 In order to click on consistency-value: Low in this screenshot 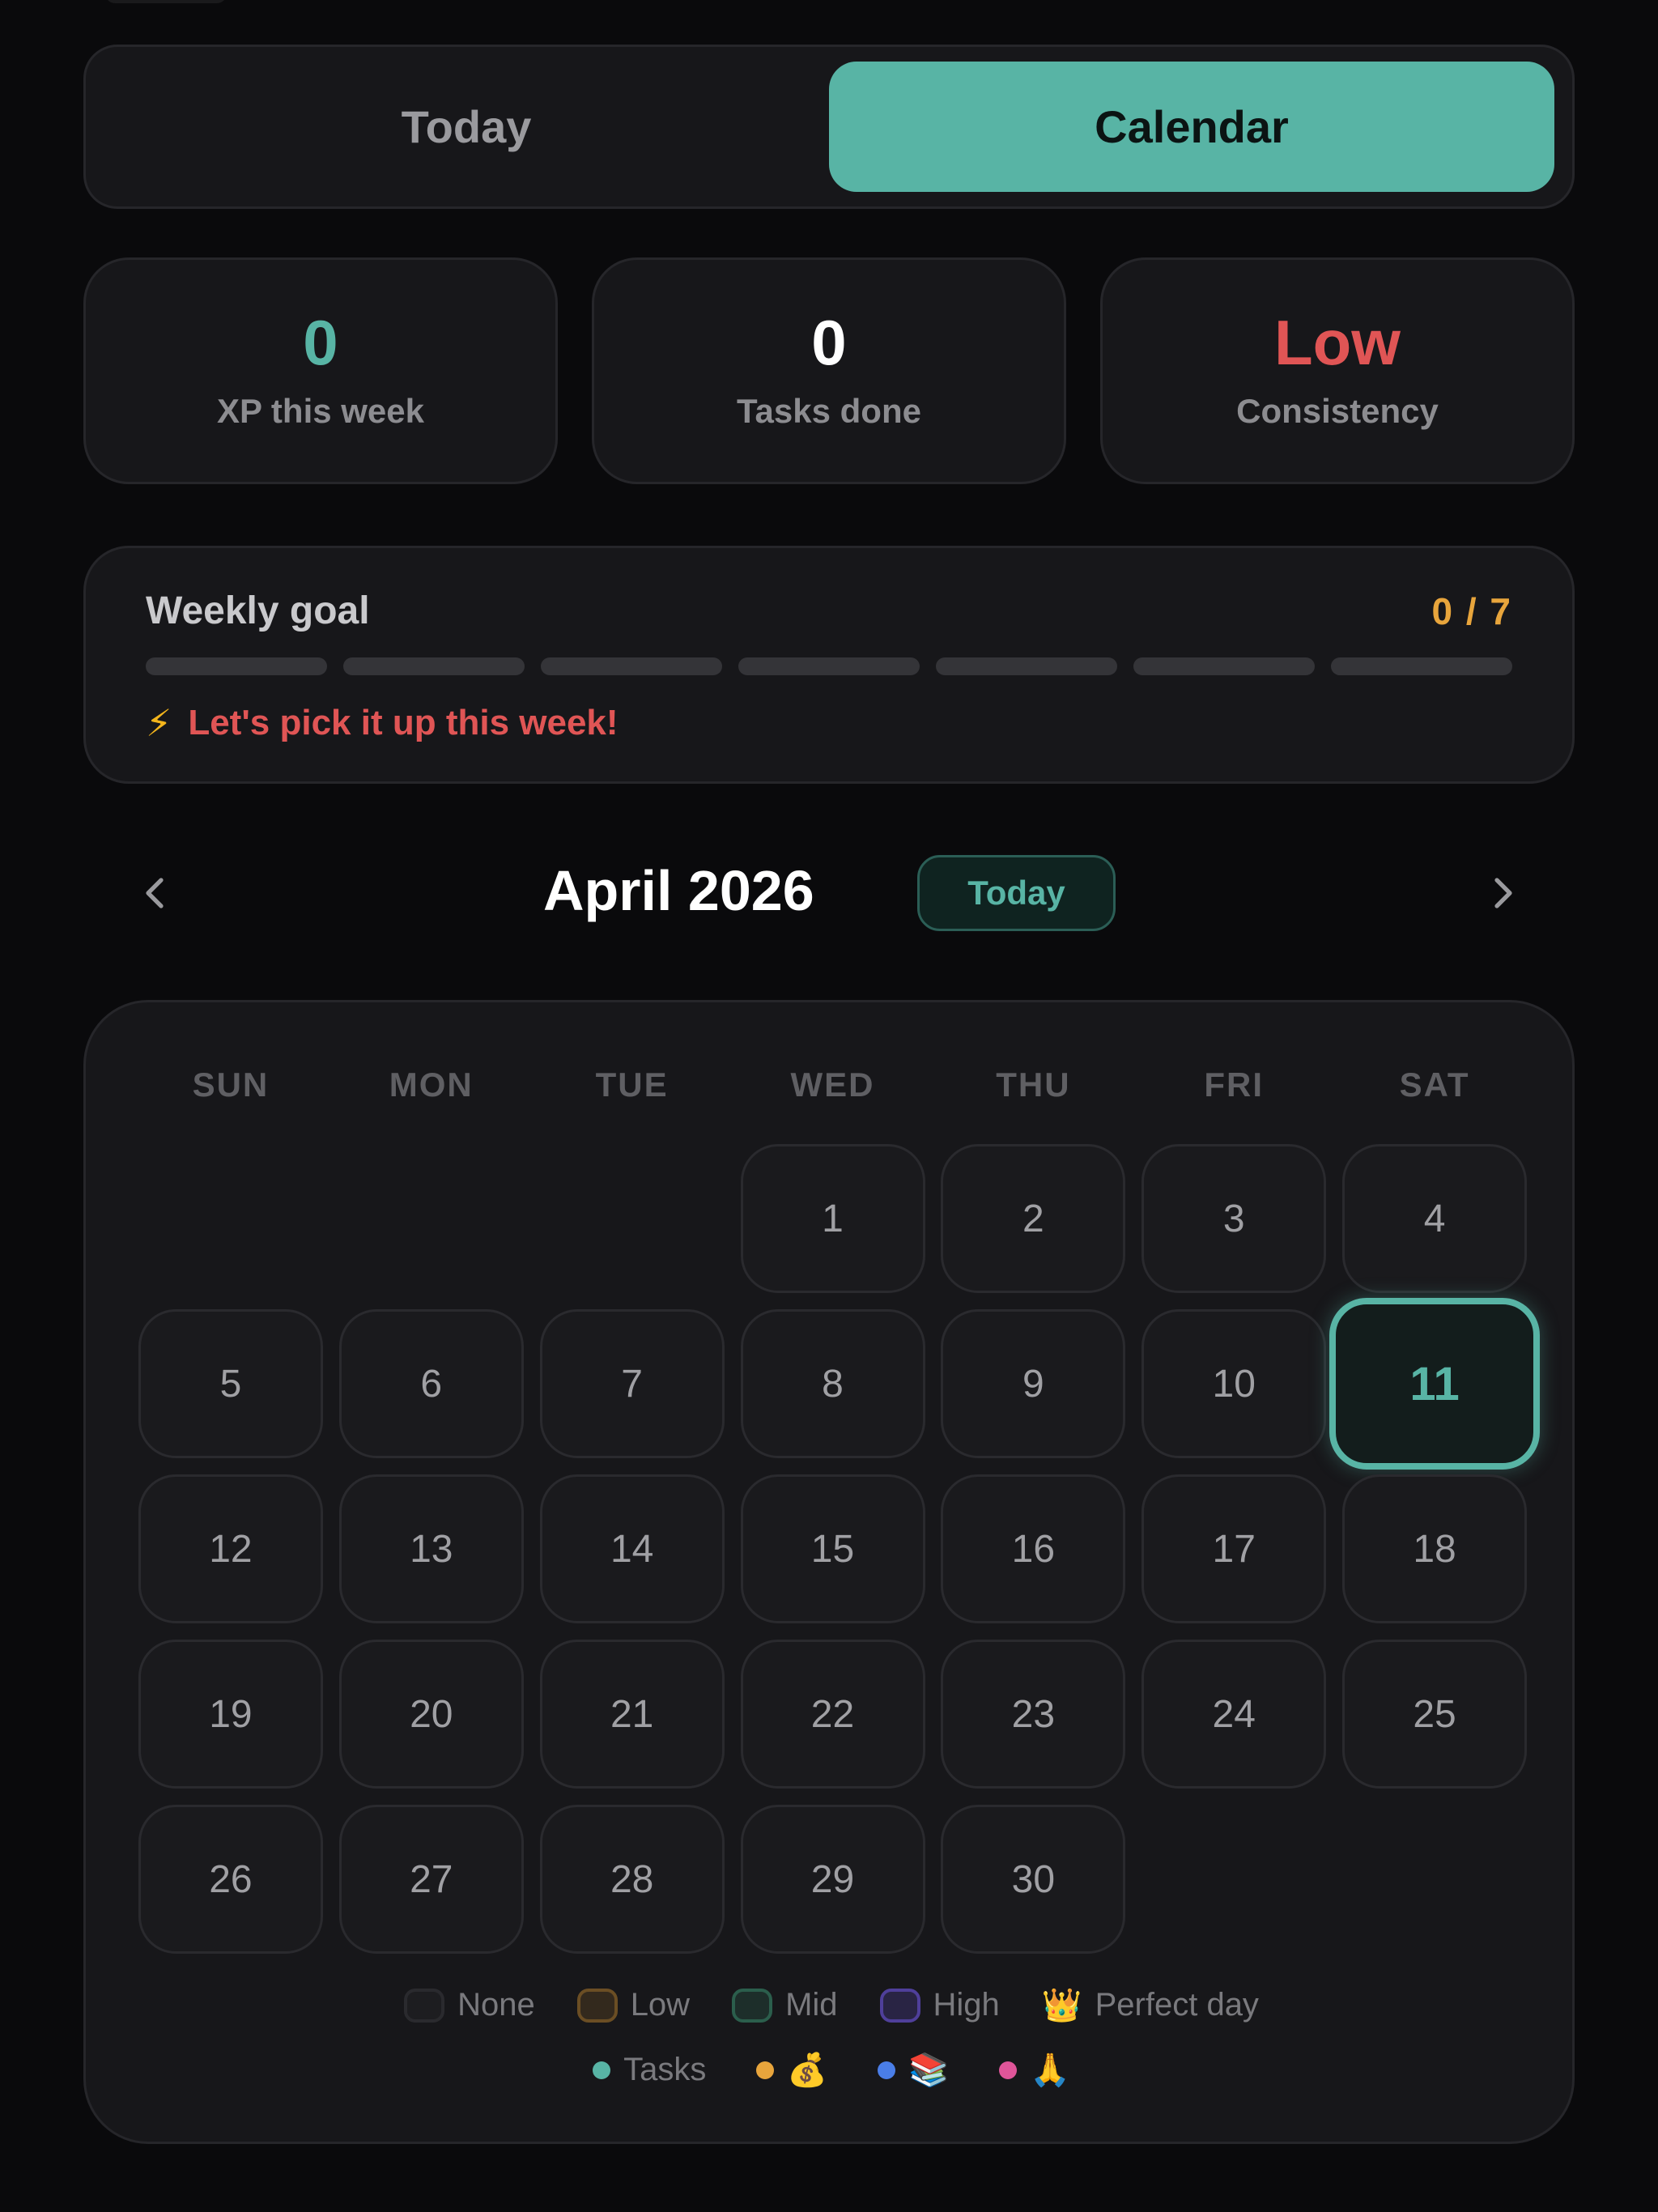, I will do `click(1337, 343)`.